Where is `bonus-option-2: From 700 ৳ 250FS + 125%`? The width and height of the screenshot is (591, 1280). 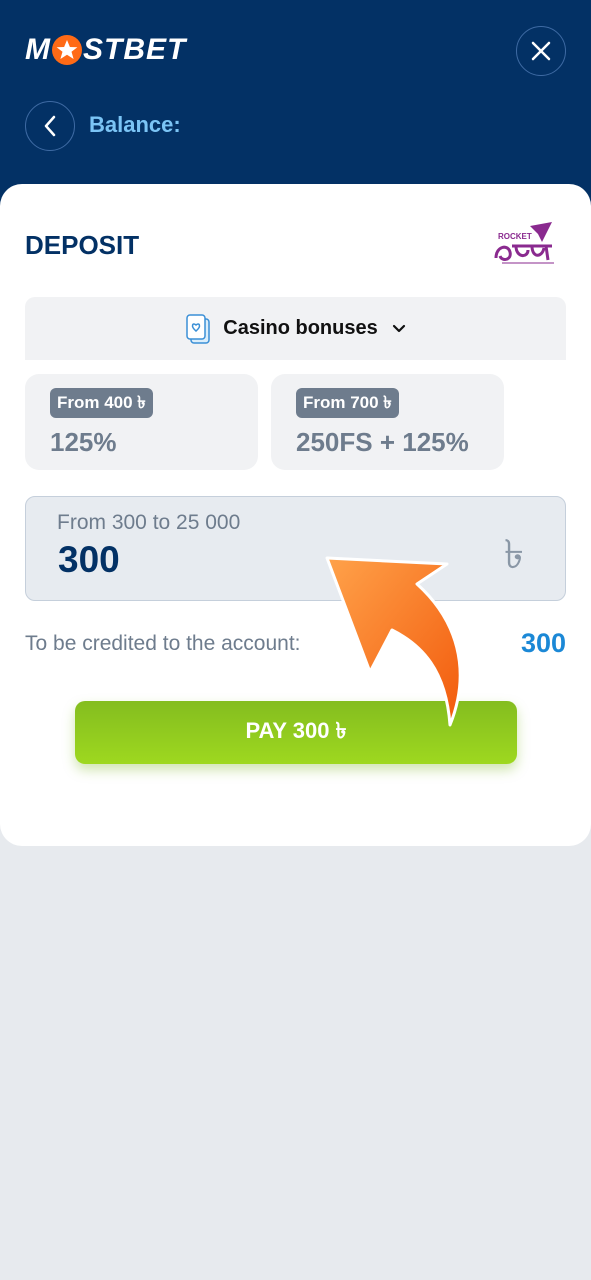 bonus-option-2: From 700 ৳ 250FS + 125% is located at coordinates (387, 422).